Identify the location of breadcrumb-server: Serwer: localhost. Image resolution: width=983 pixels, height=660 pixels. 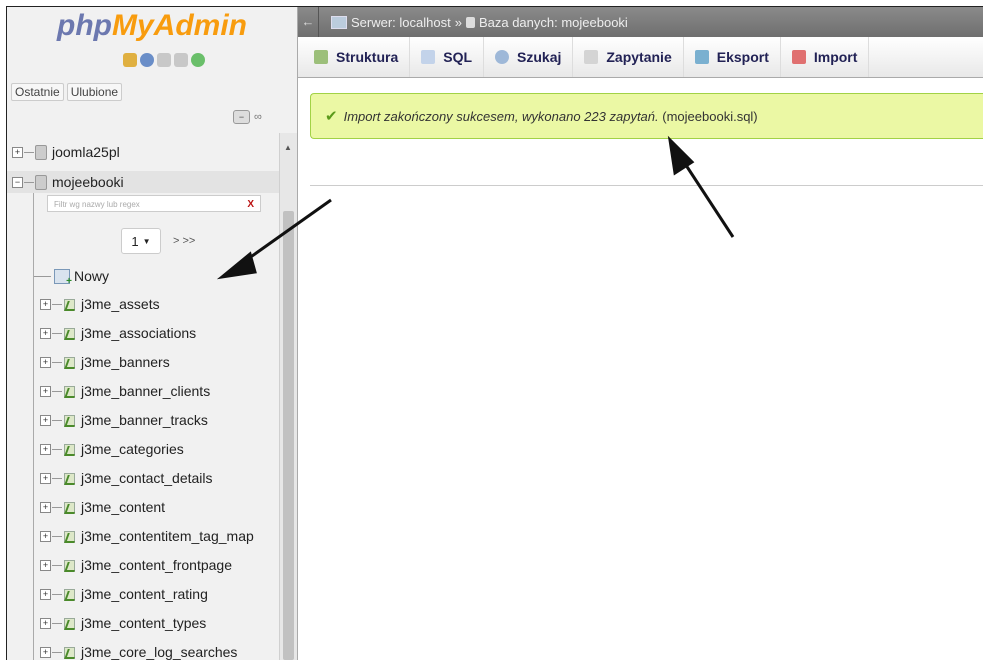
(401, 22).